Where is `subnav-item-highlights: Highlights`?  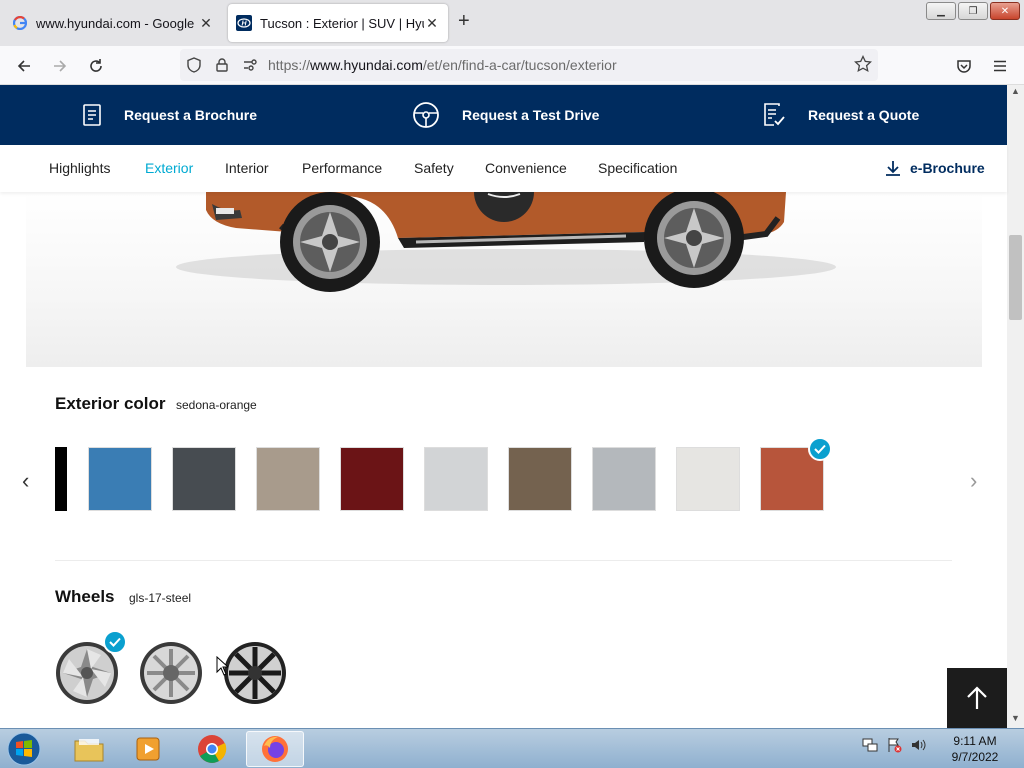
subnav-item-highlights: Highlights is located at coordinates (79, 168).